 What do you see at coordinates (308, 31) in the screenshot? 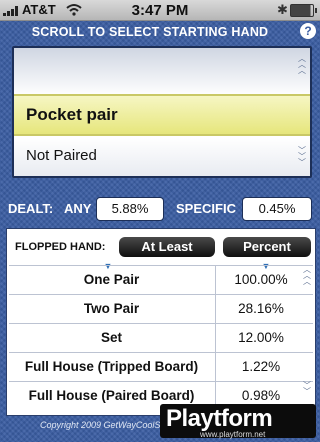
I see `help-icon: ?` at bounding box center [308, 31].